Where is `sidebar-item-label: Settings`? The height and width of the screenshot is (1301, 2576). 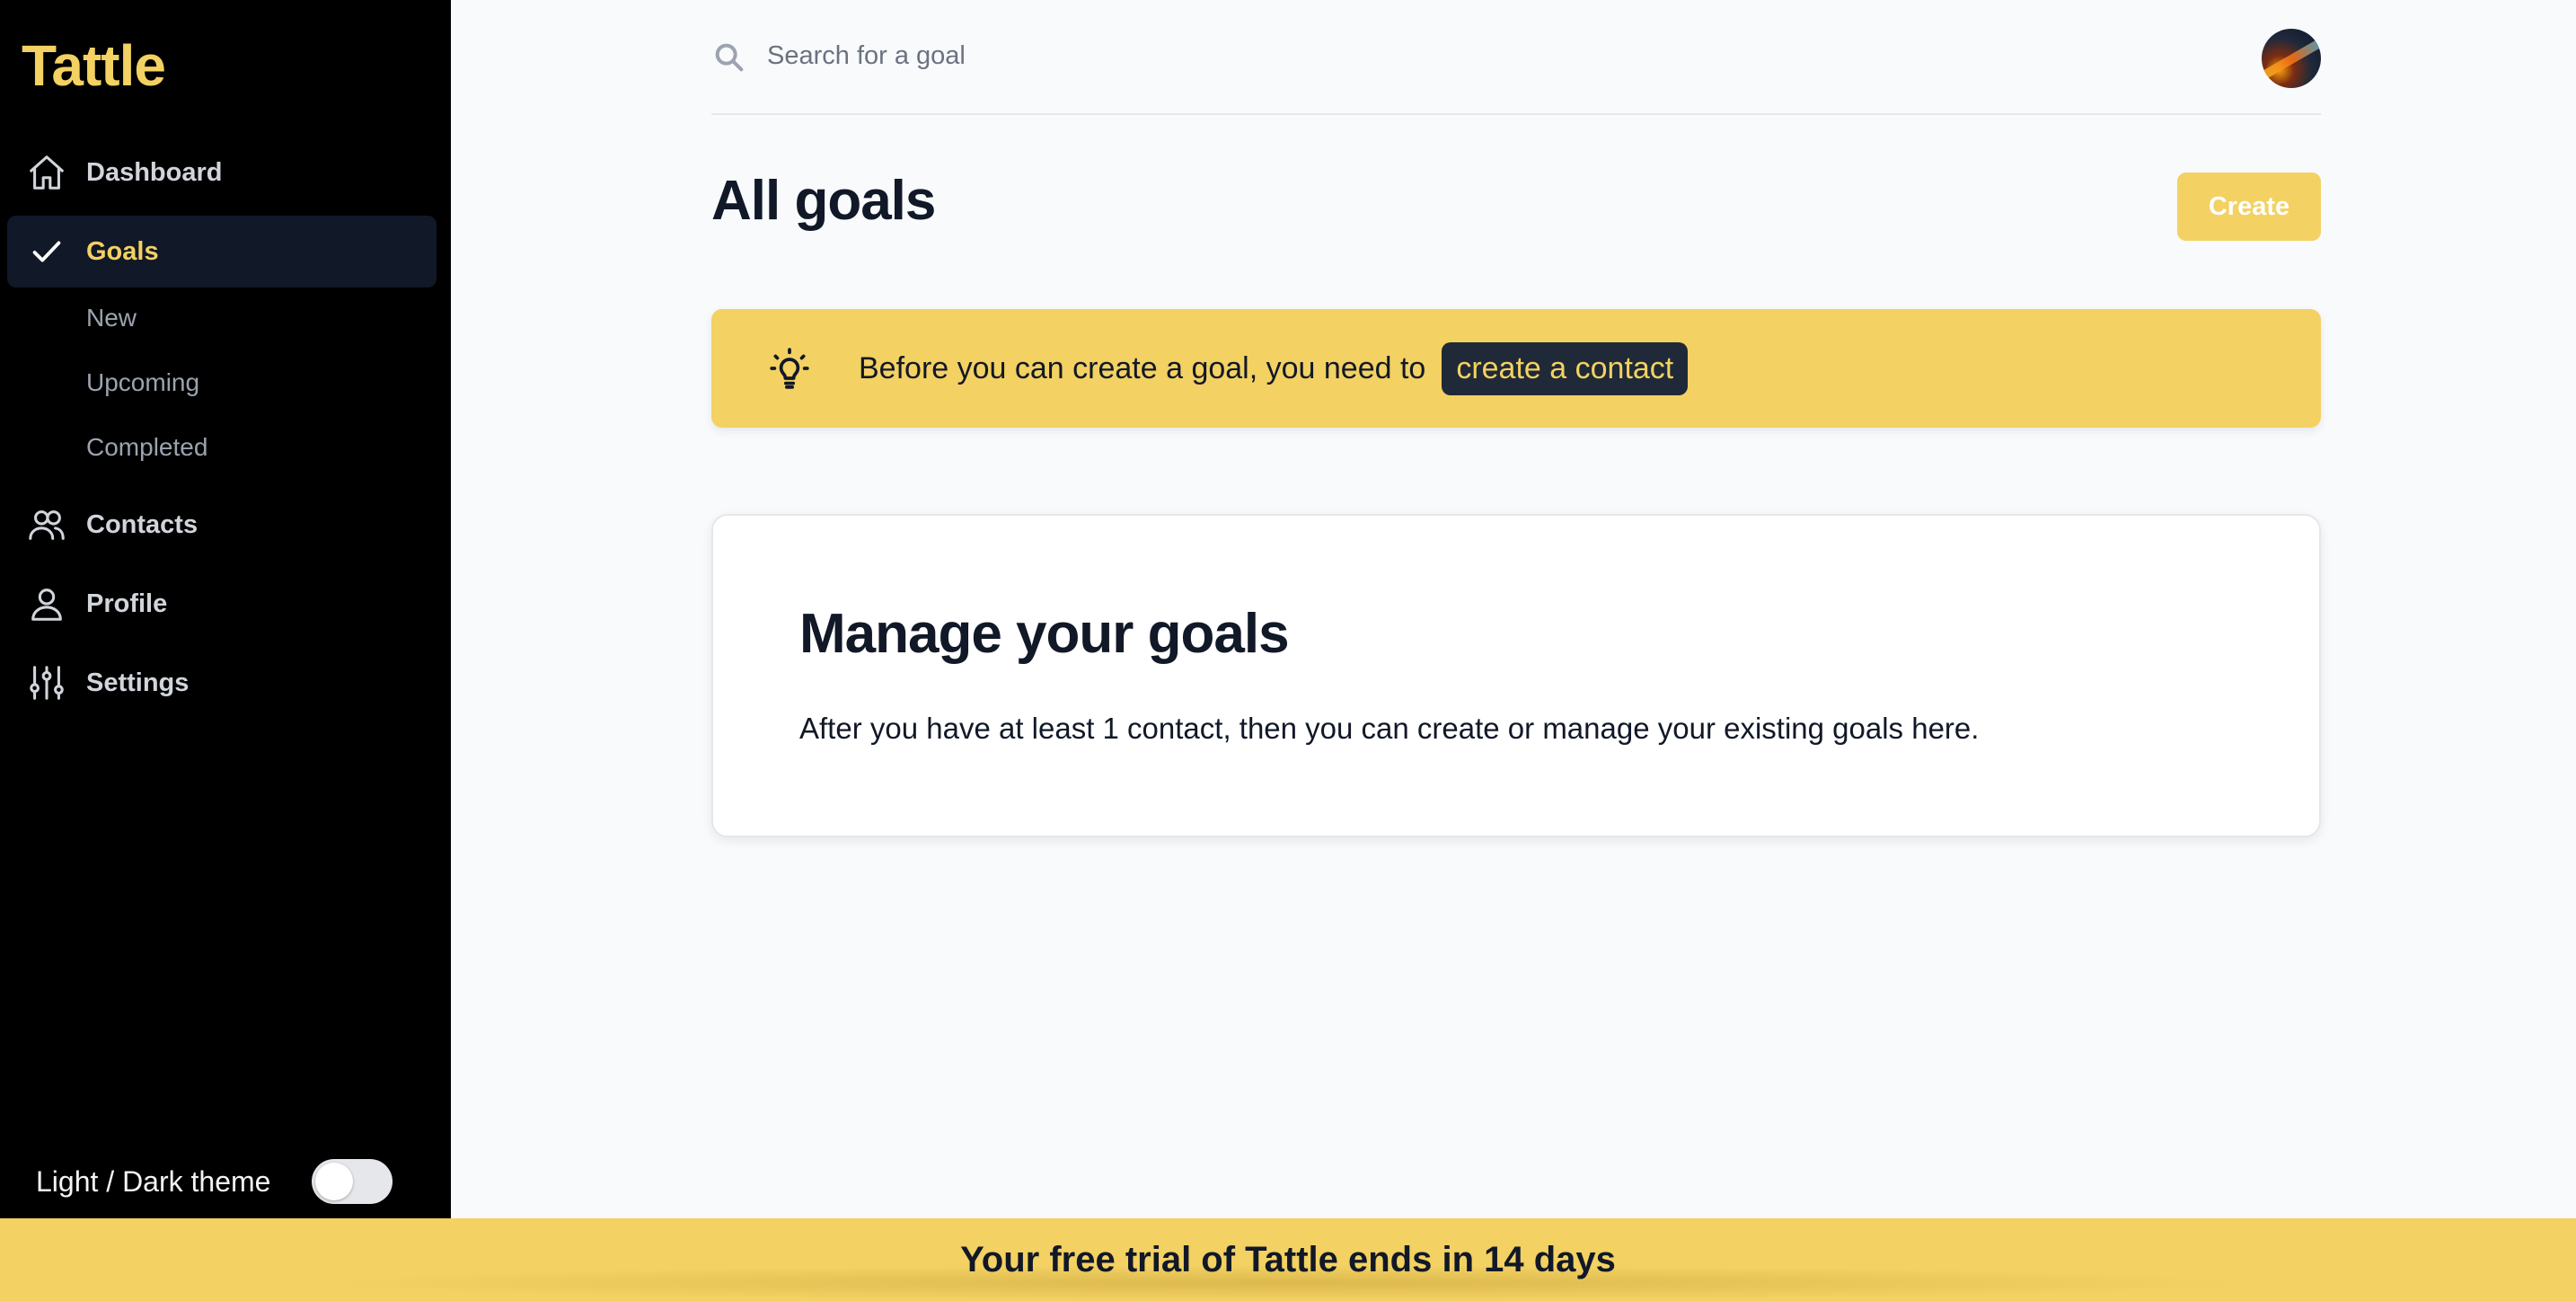
sidebar-item-label: Settings is located at coordinates (138, 682).